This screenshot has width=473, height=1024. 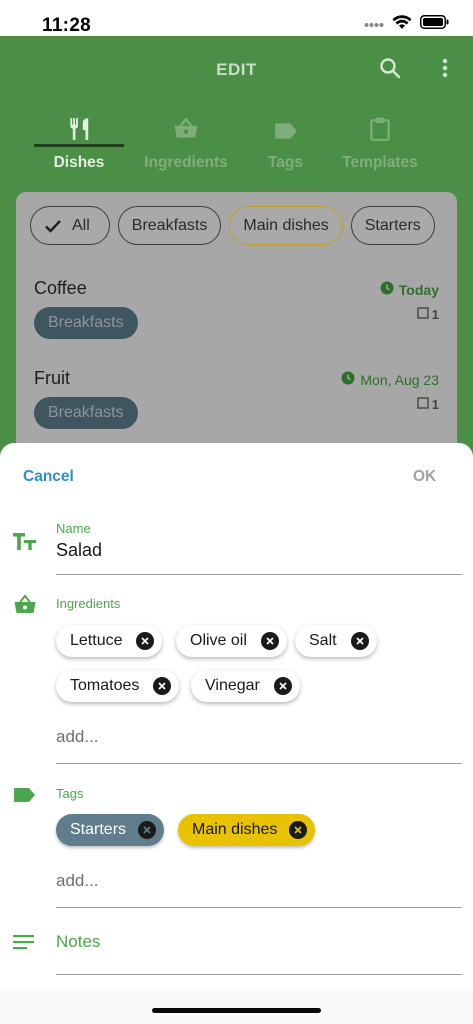 What do you see at coordinates (60, 288) in the screenshot?
I see `dish-name: Coffee` at bounding box center [60, 288].